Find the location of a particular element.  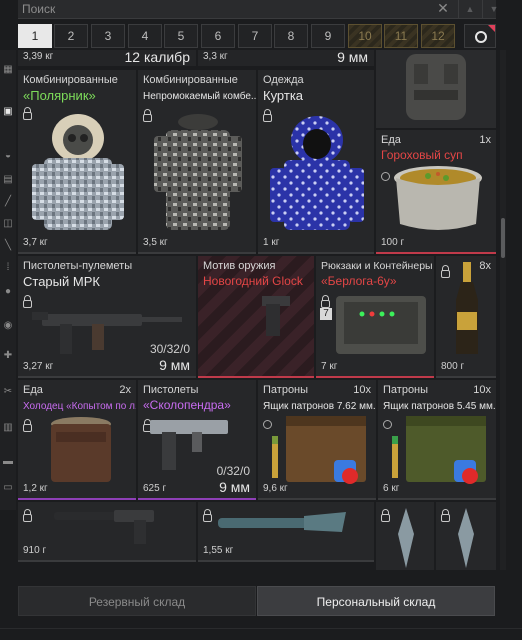

filter-armor-icon: ▤ is located at coordinates (8, 180).